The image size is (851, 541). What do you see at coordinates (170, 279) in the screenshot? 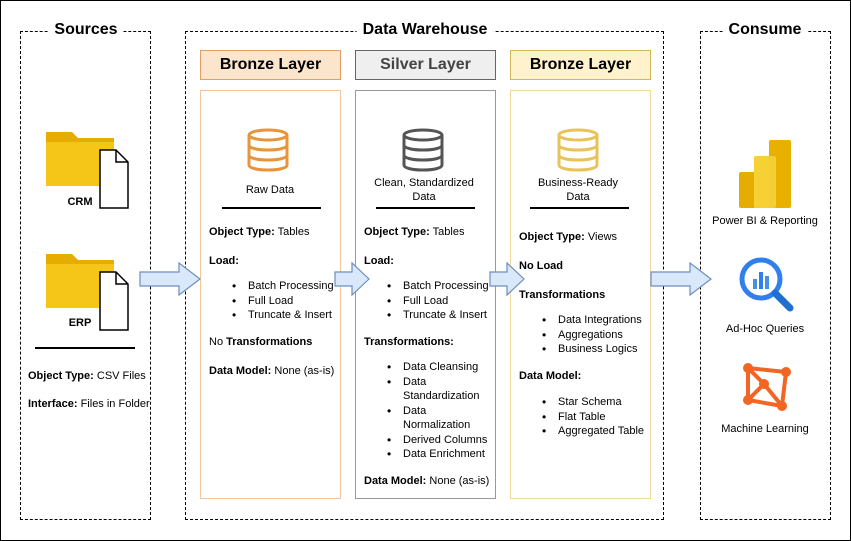
I see `arrow-sources-to-bronze-icon` at bounding box center [170, 279].